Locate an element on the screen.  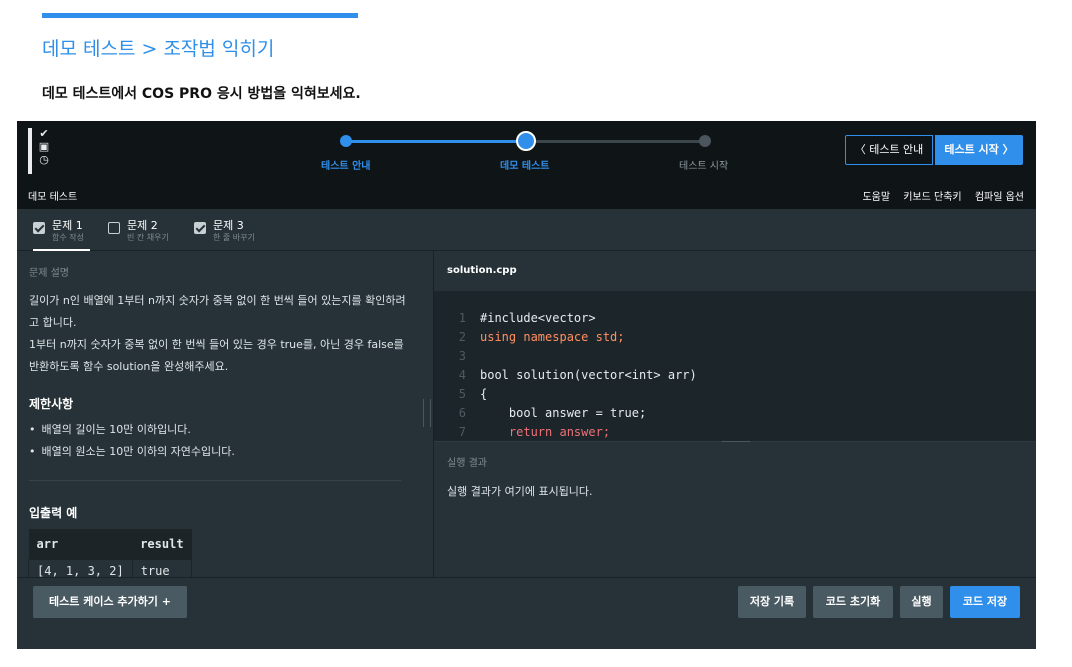
code-line: 6 bool answer = true; is located at coordinates (552, 413).